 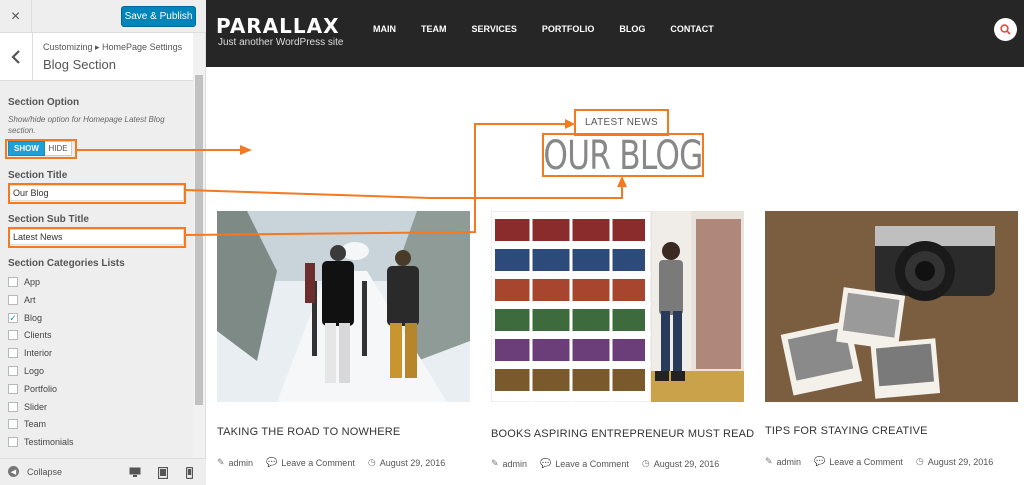 What do you see at coordinates (278, 26) in the screenshot?
I see `site-logo: PARALLAX` at bounding box center [278, 26].